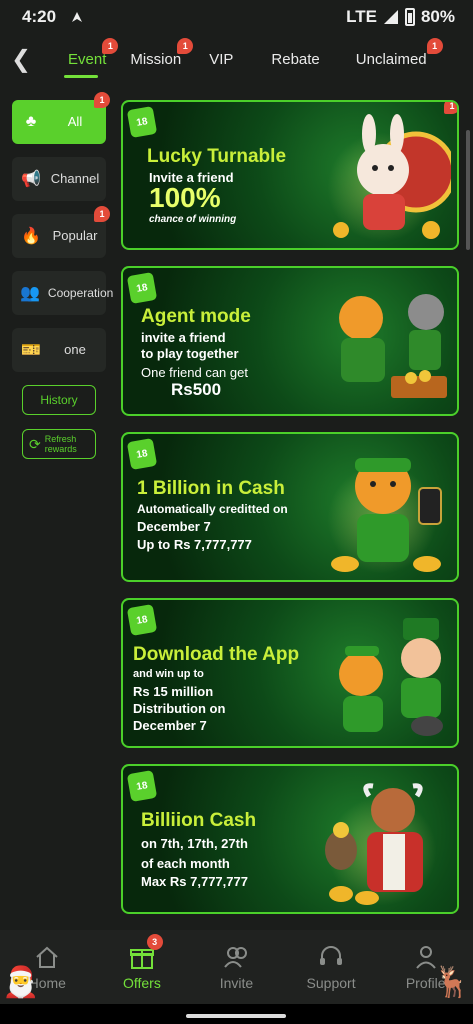 The height and width of the screenshot is (1024, 473). I want to click on tab-vip: VIP, so click(227, 59).